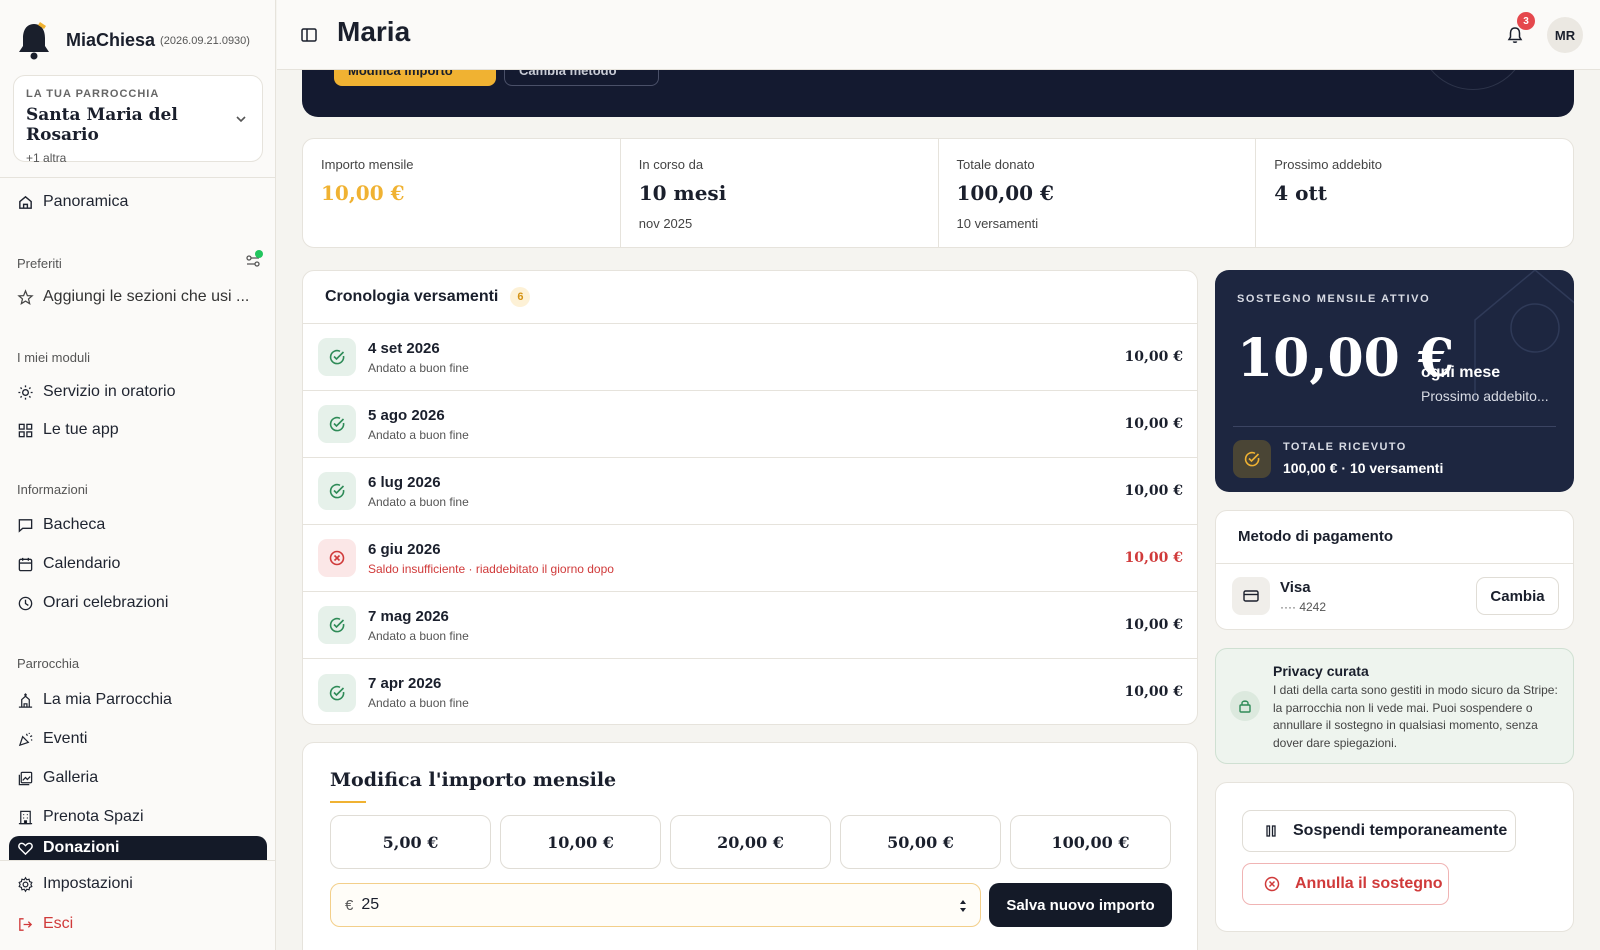  Describe the element at coordinates (94, 700) in the screenshot. I see `nav-mia-parrocchia: La mia Parrocchia` at that location.